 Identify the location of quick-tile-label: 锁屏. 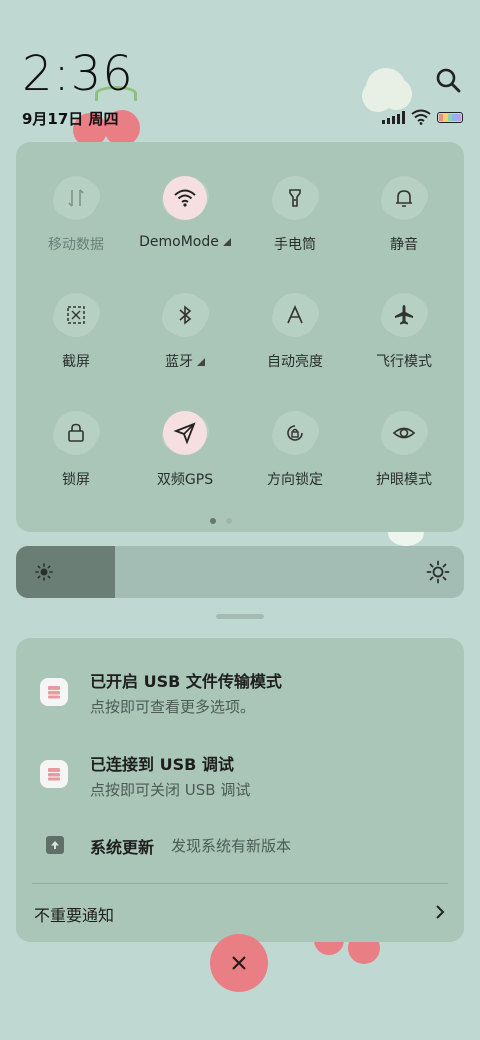
(76, 479).